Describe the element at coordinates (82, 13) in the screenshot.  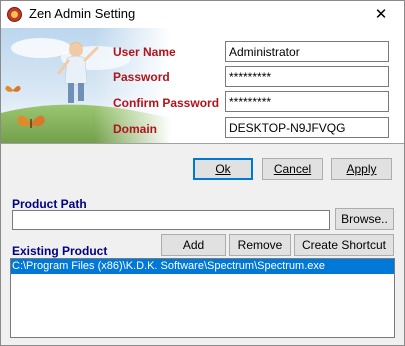
I see `window-title: Zen Admin Setting` at that location.